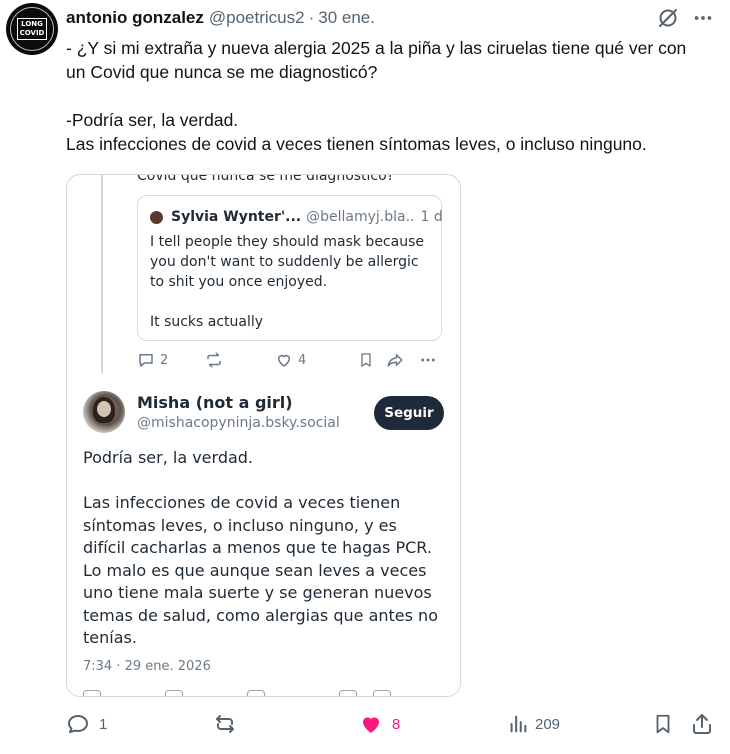 This screenshot has width=730, height=754. I want to click on reply-text-line: Lo malo es que aunque sean leves a veces, so click(255, 570).